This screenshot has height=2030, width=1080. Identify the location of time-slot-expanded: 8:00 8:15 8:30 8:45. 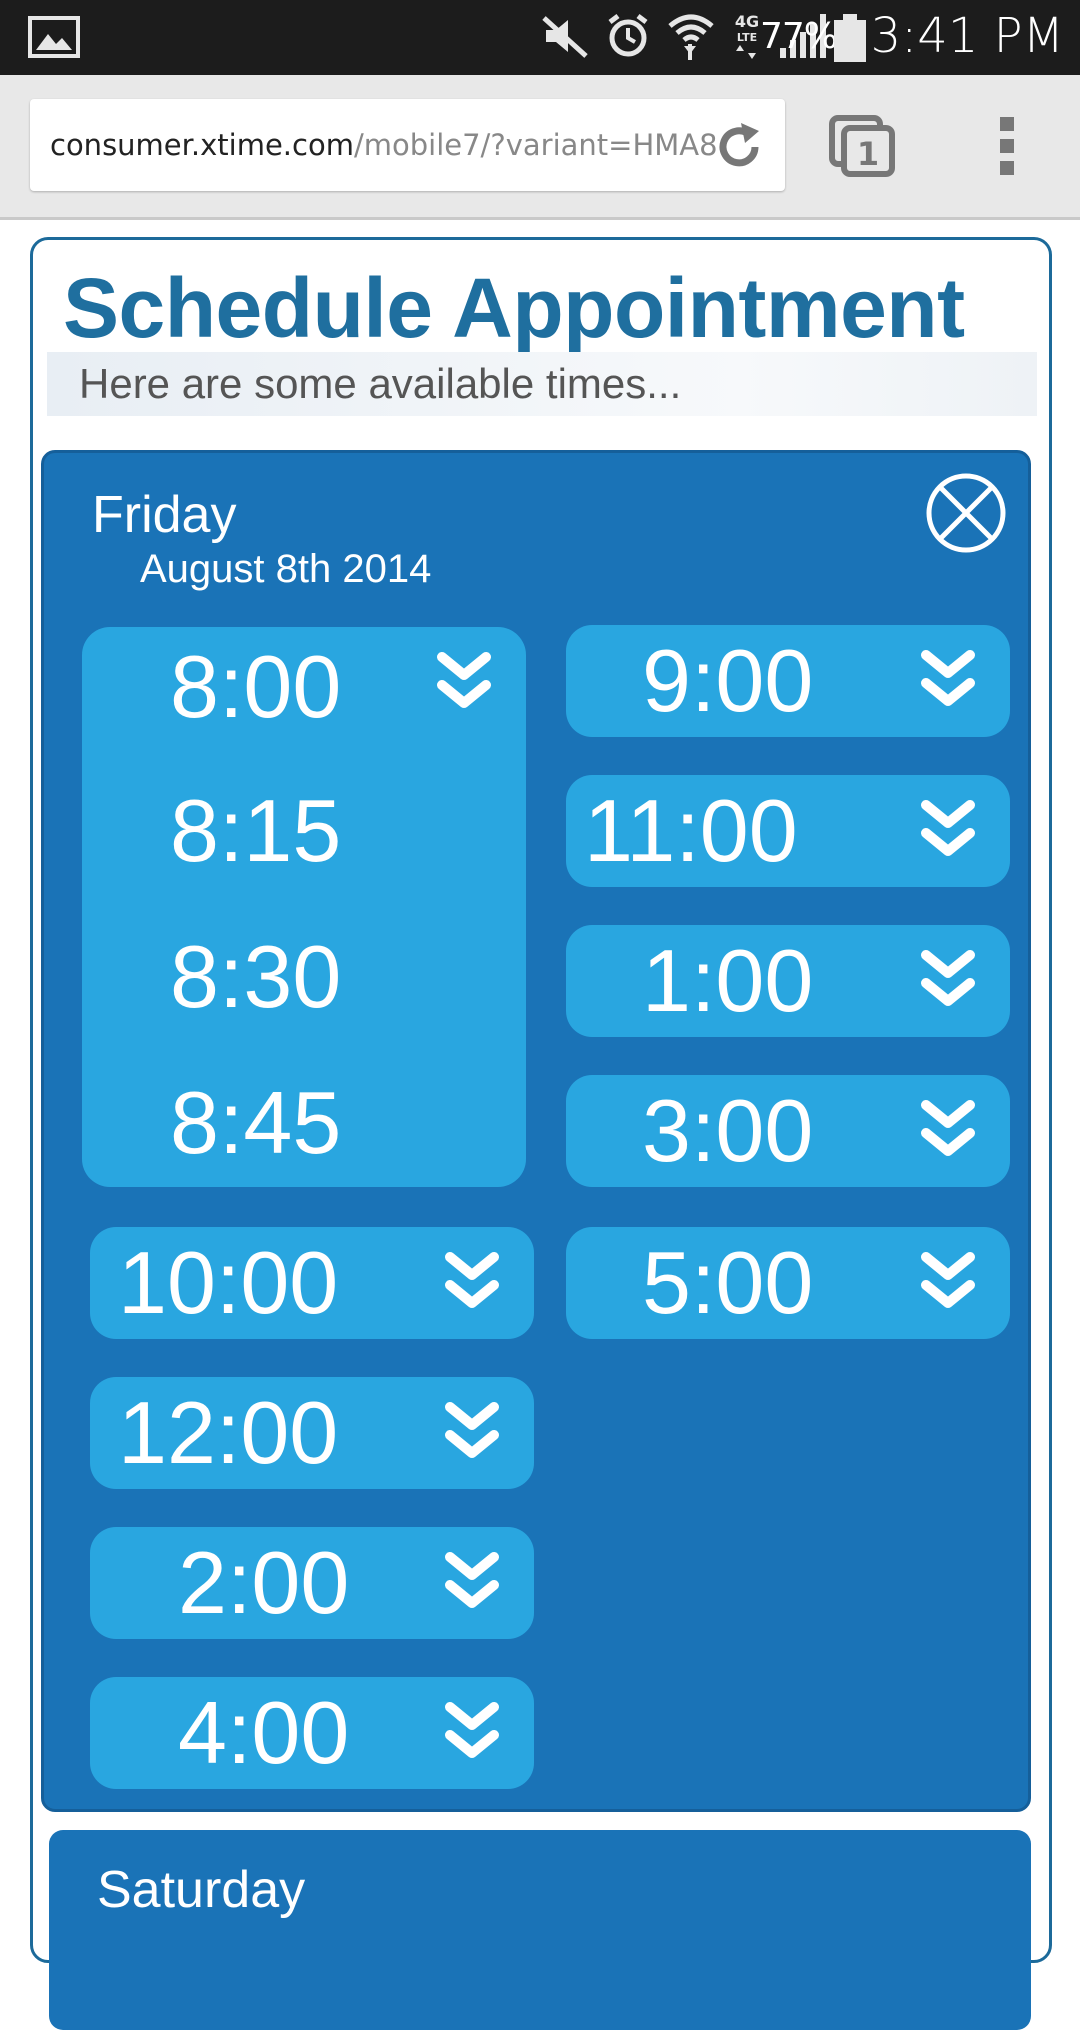
(304, 907).